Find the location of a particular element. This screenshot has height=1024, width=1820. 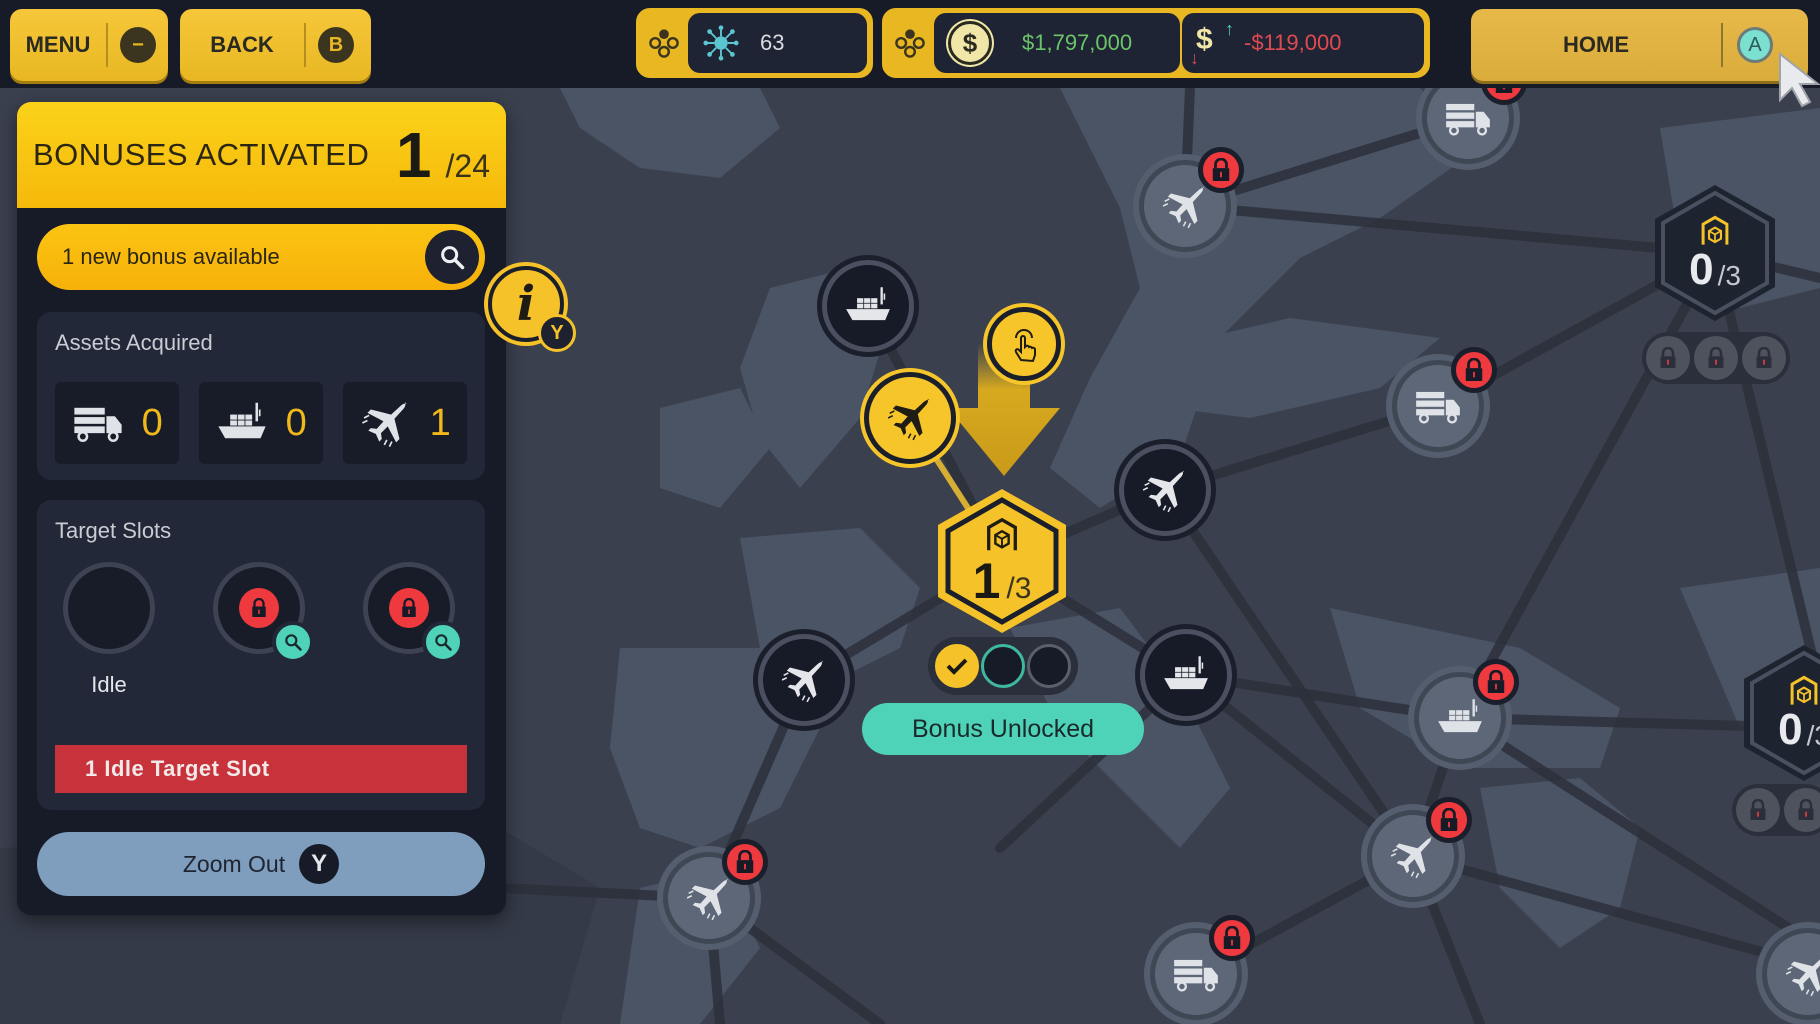

new-bonus-banner: 1 new bonus available is located at coordinates (261, 257).